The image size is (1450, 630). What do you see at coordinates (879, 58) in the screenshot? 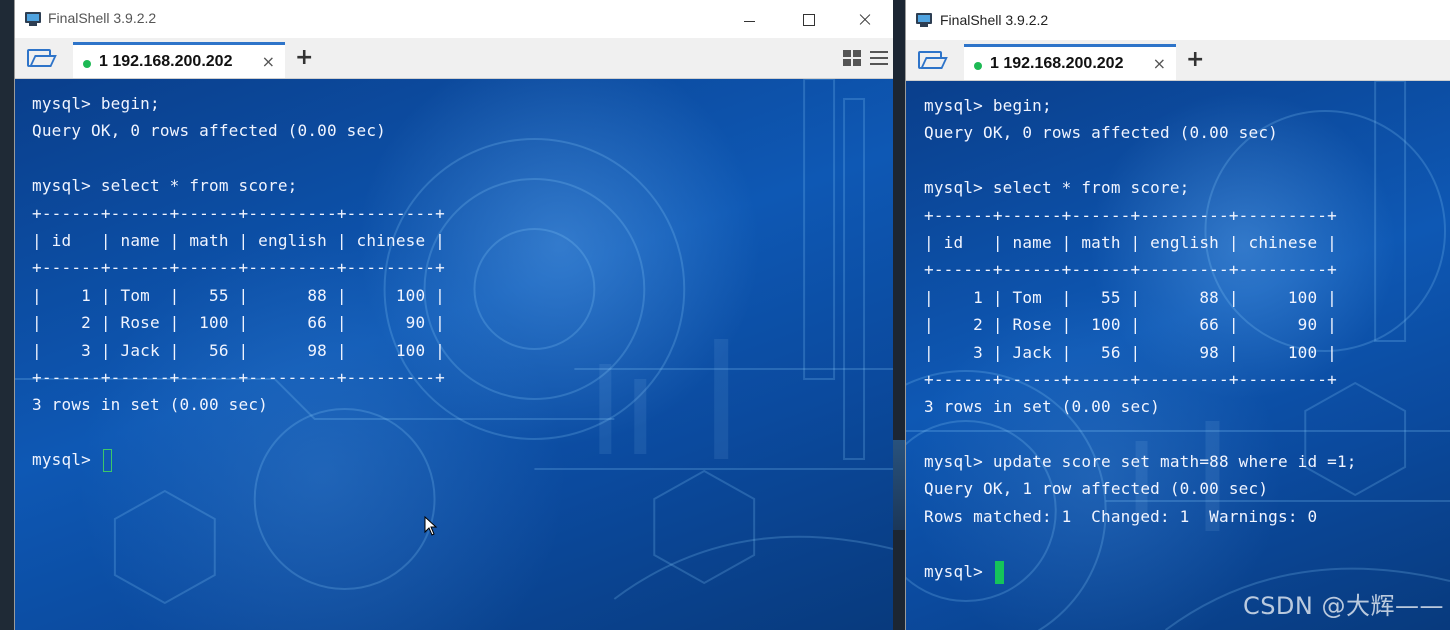
I see `menu-icon` at bounding box center [879, 58].